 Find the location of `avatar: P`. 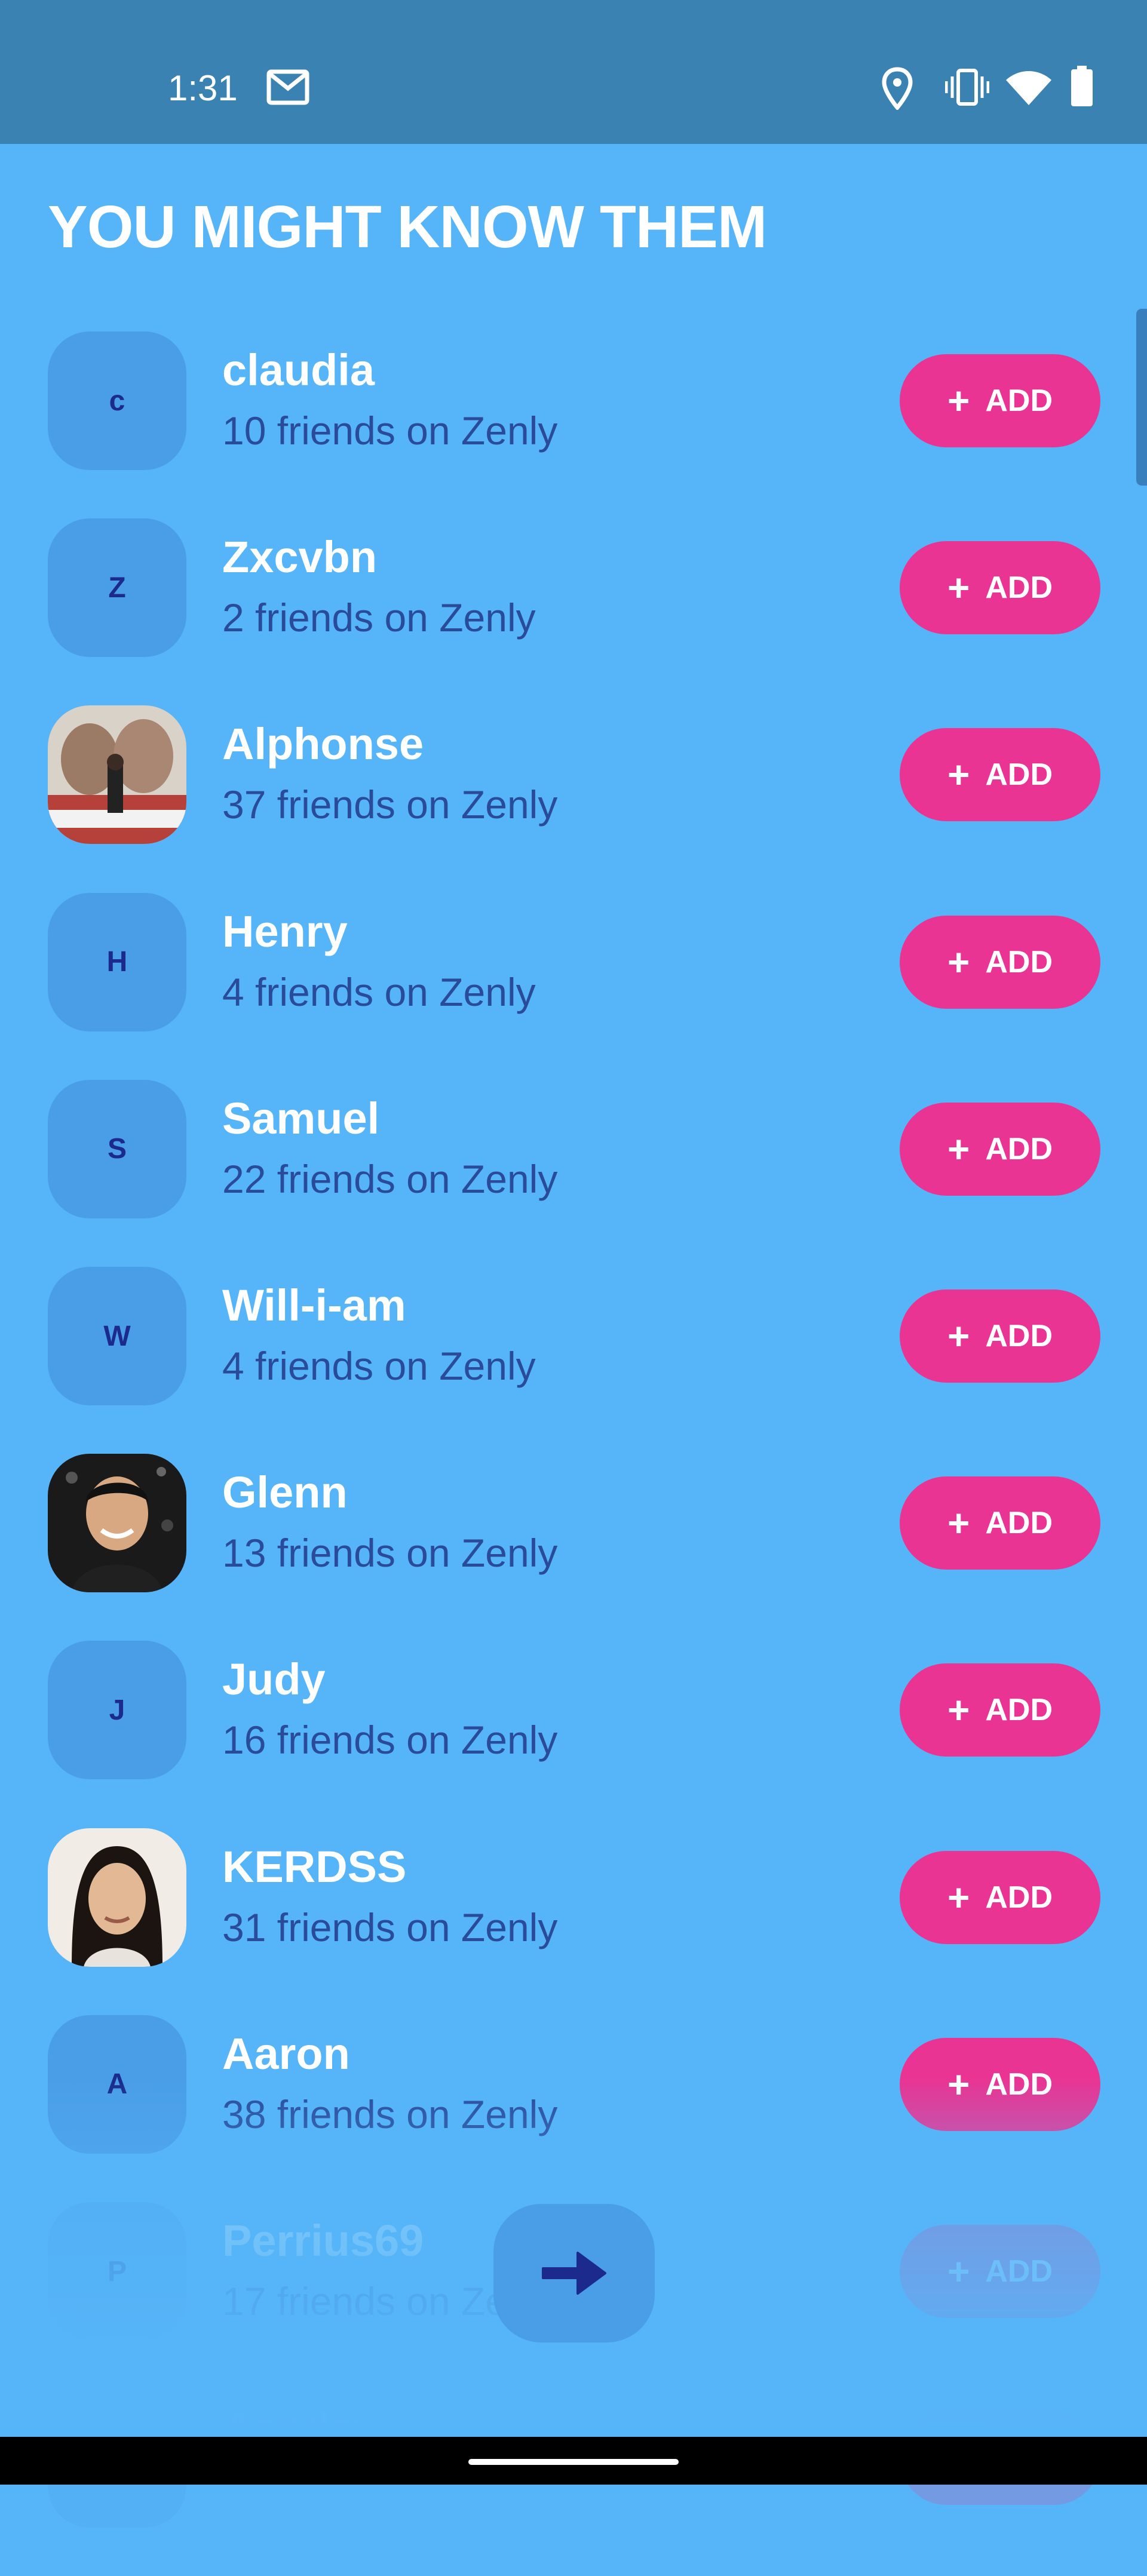

avatar: P is located at coordinates (117, 2271).